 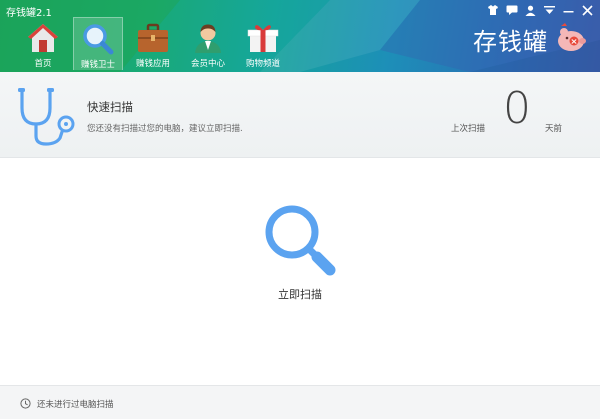 I want to click on brand: 存钱罐, so click(x=530, y=39).